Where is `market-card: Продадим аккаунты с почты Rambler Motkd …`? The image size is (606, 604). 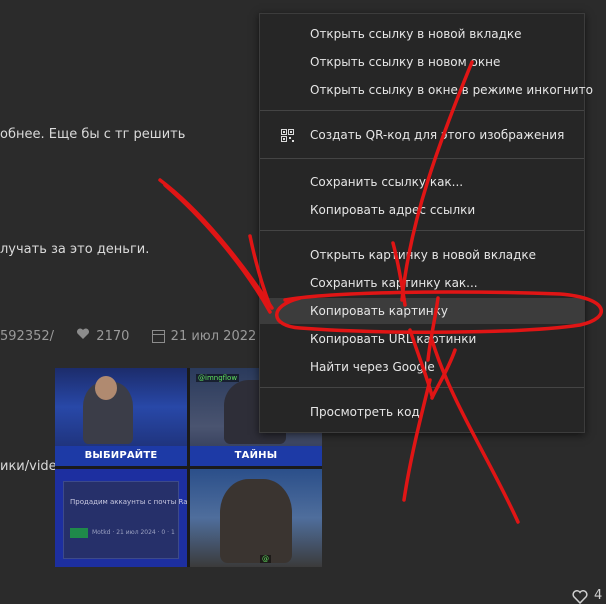
market-card: Продадим аккаунты с почты Rambler Motkd … is located at coordinates (125, 520).